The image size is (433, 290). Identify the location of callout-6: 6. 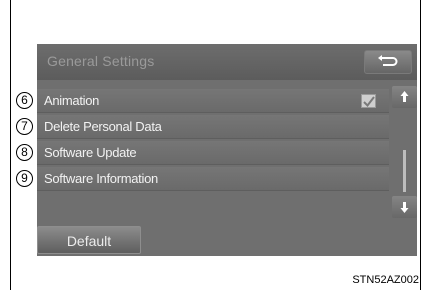
(24, 100).